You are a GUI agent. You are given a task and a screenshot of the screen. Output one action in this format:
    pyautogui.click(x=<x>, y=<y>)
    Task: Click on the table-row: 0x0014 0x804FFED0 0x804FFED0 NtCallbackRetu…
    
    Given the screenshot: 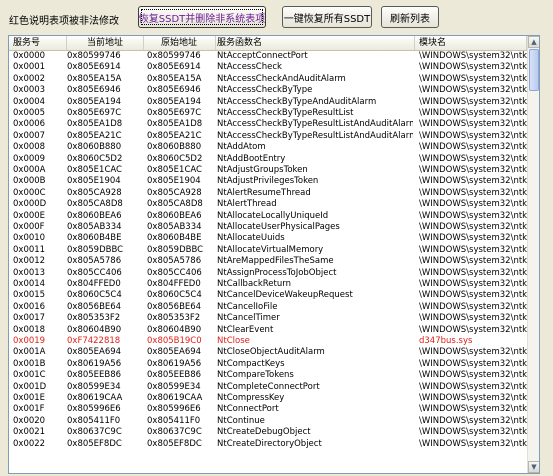 What is the action you would take?
    pyautogui.click(x=268, y=284)
    